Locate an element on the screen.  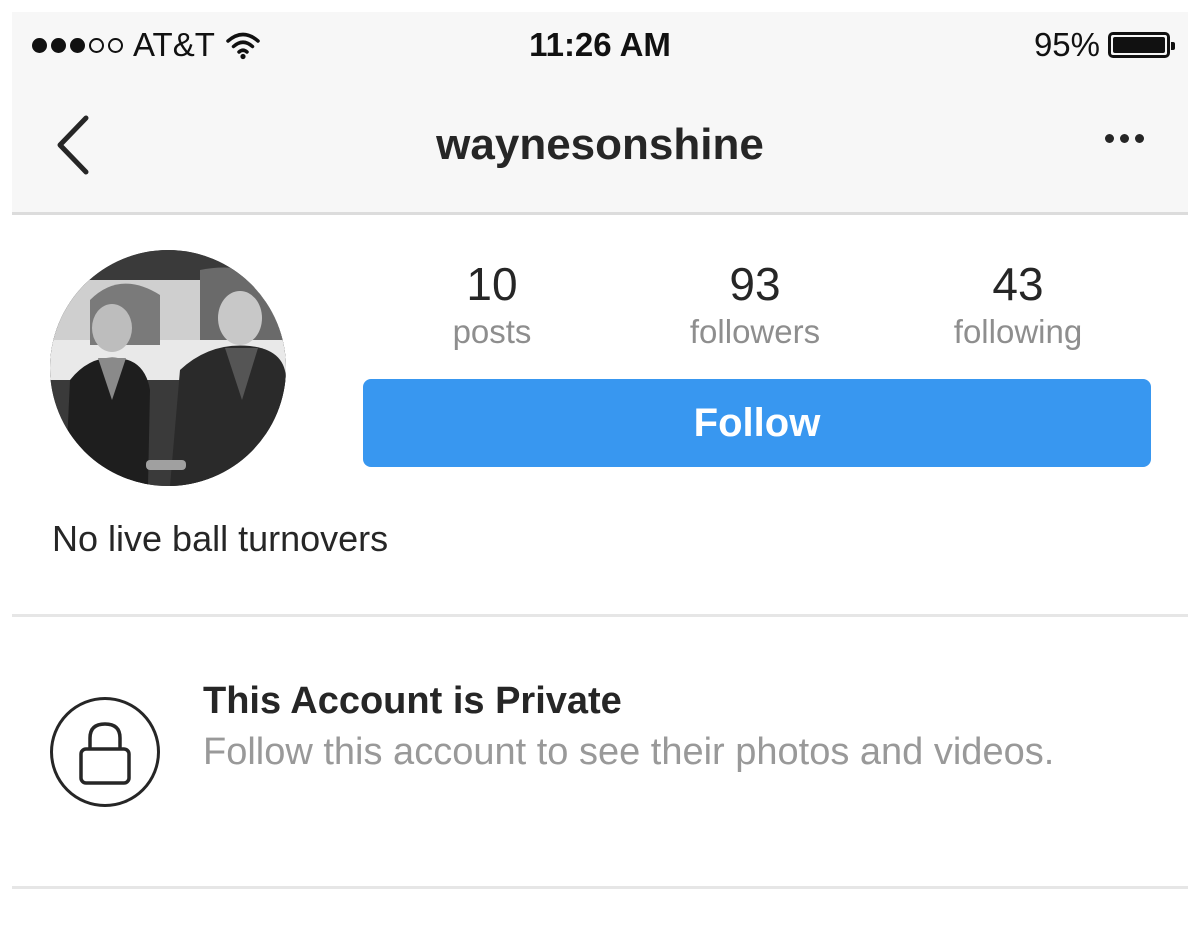
stat-label: followers is located at coordinates (755, 331).